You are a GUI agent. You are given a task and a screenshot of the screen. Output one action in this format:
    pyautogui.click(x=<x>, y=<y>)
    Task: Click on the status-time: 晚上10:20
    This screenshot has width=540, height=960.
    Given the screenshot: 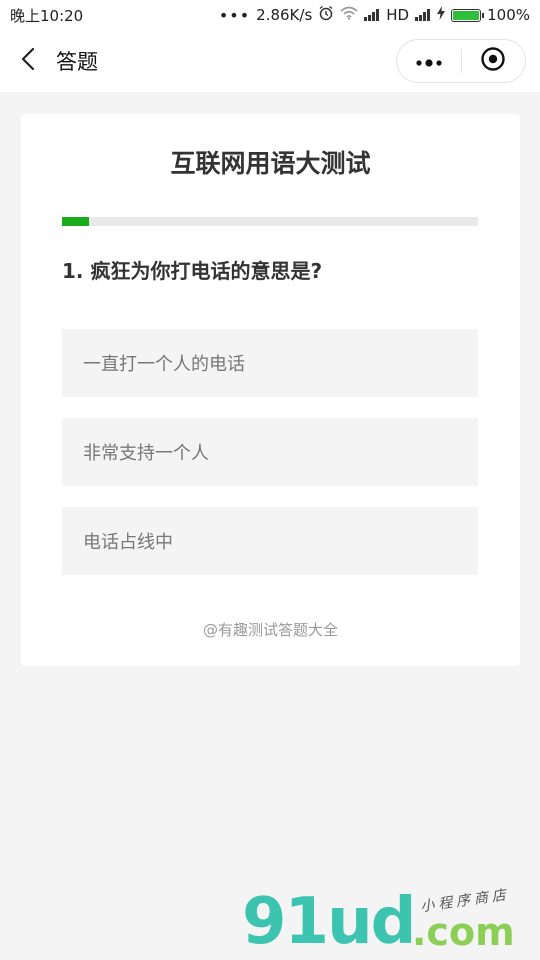 What is the action you would take?
    pyautogui.click(x=47, y=15)
    